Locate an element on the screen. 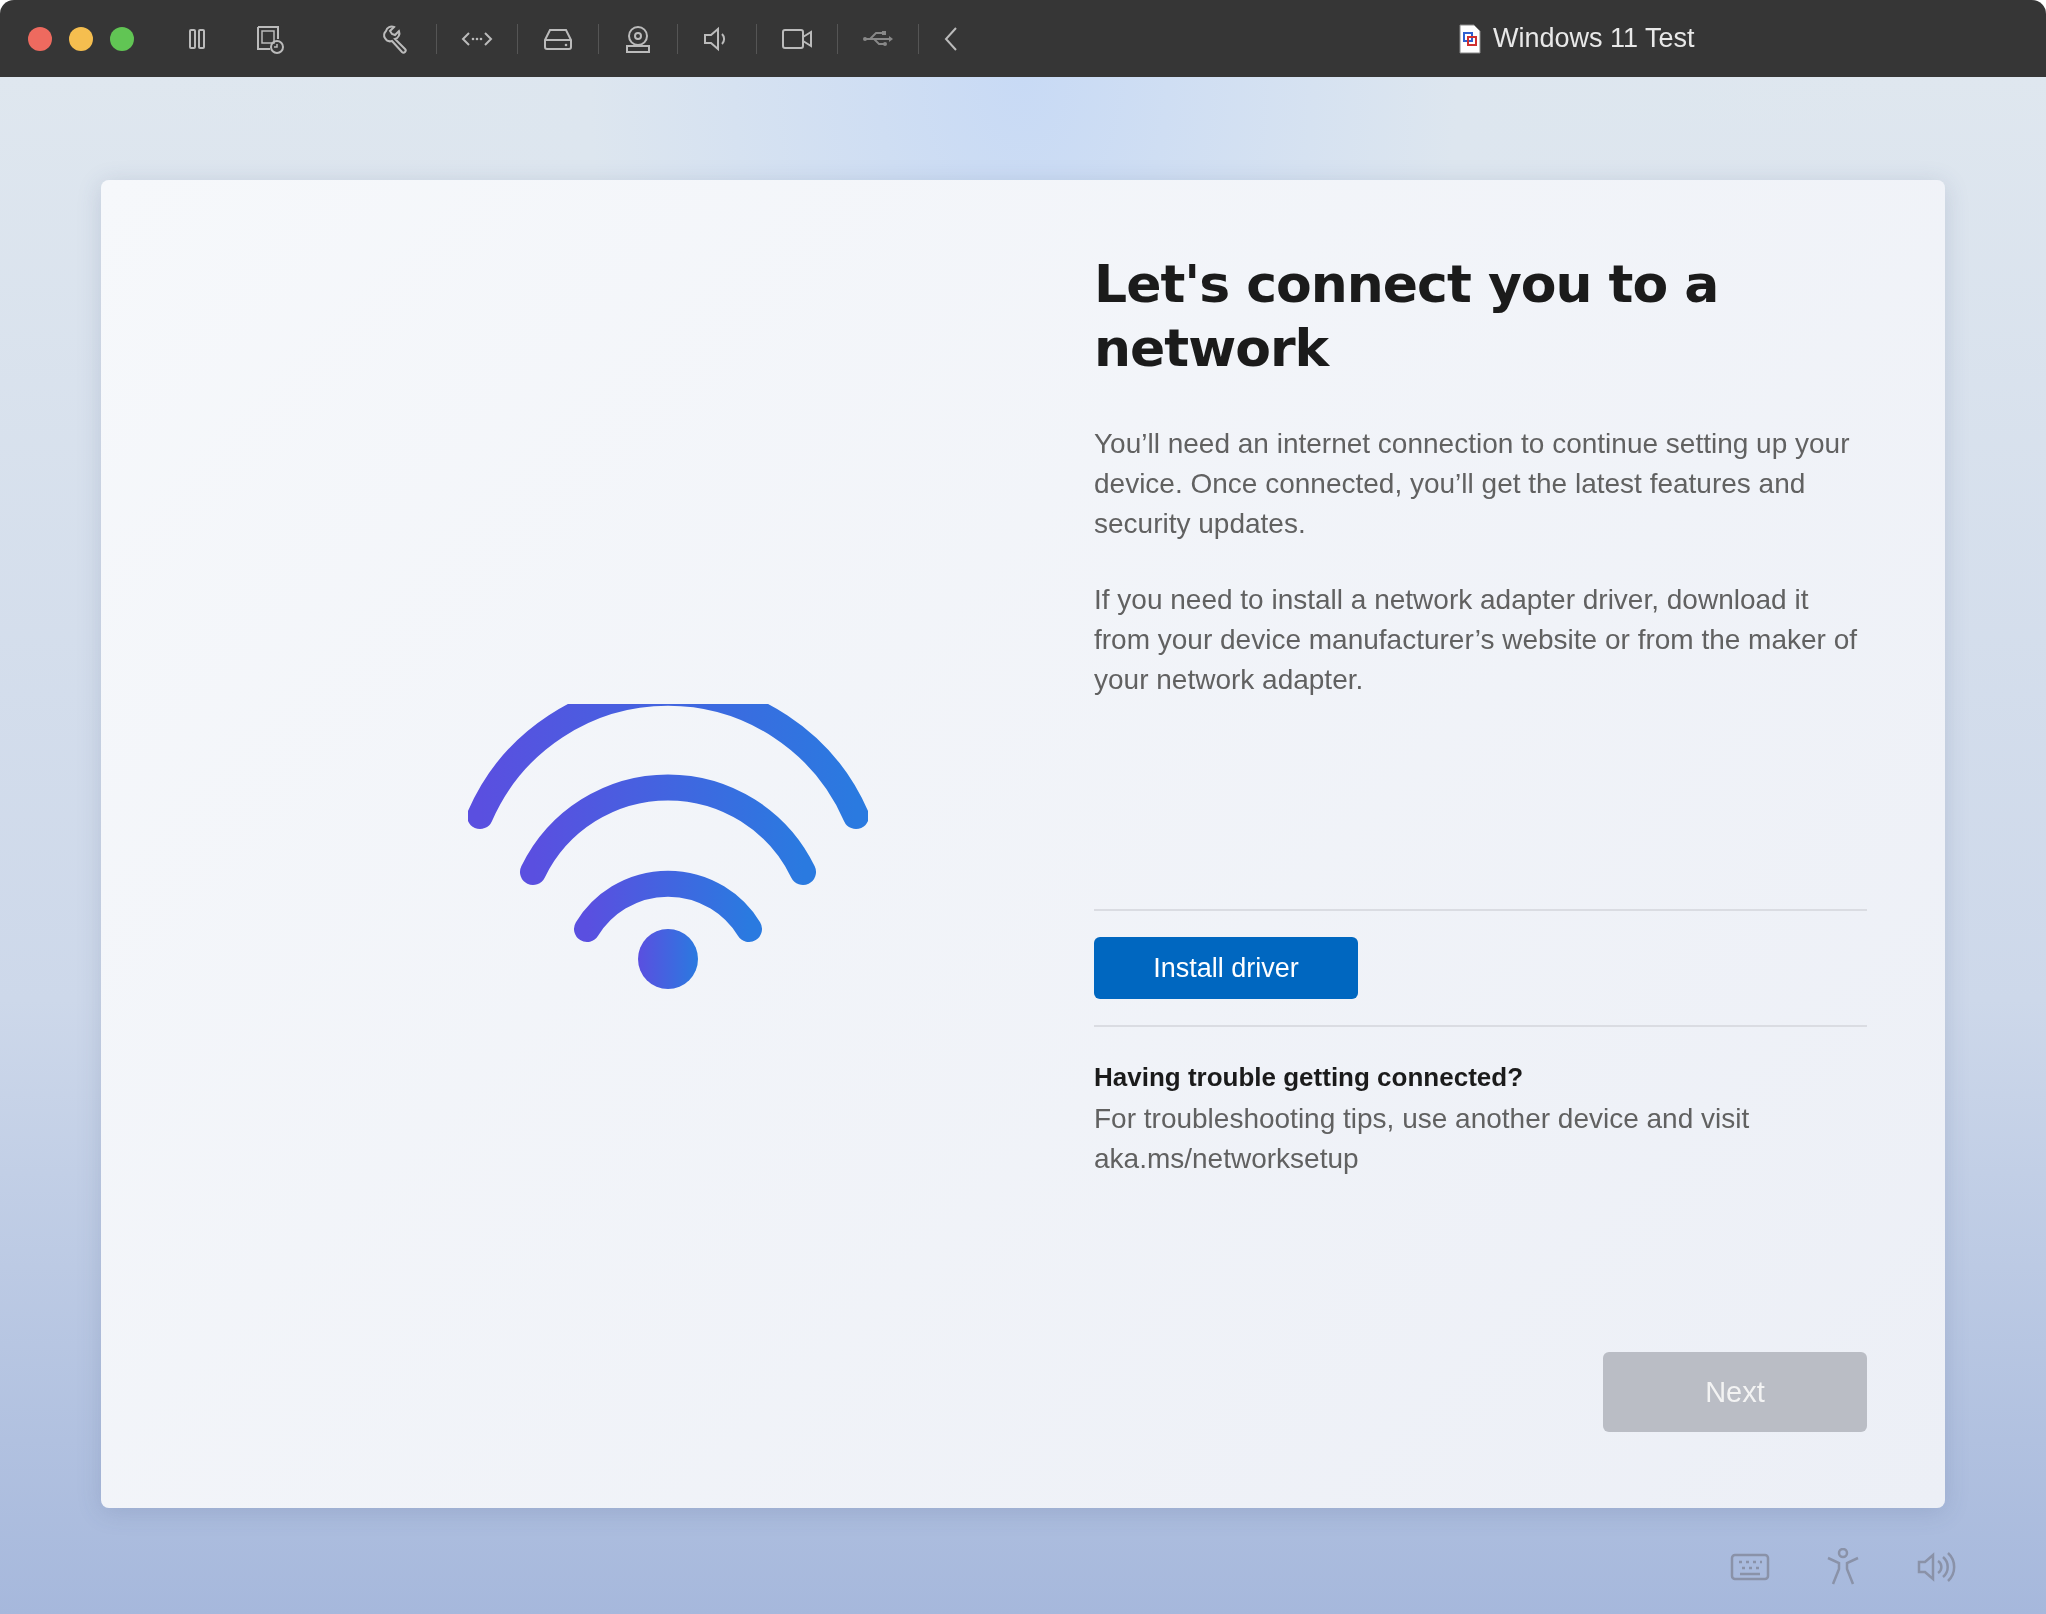  window-title: Windows 11 Test is located at coordinates (1594, 38).